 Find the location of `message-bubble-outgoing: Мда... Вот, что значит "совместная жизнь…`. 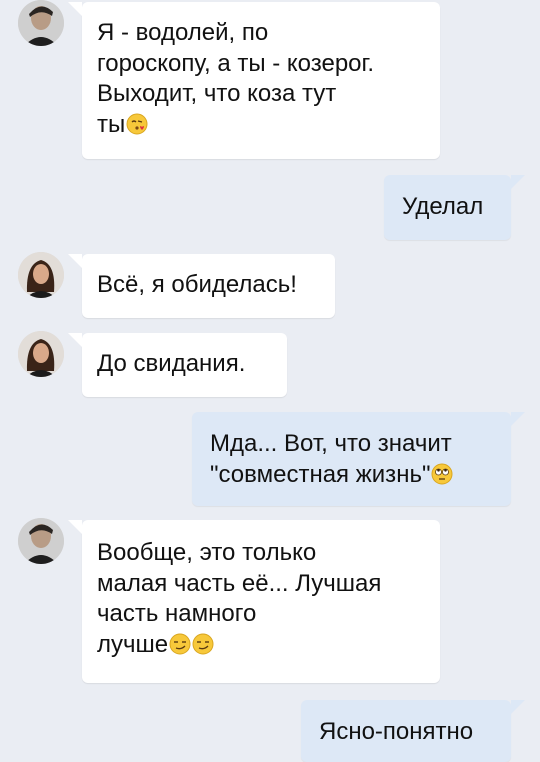

message-bubble-outgoing: Мда... Вот, что значит "совместная жизнь… is located at coordinates (358, 459).